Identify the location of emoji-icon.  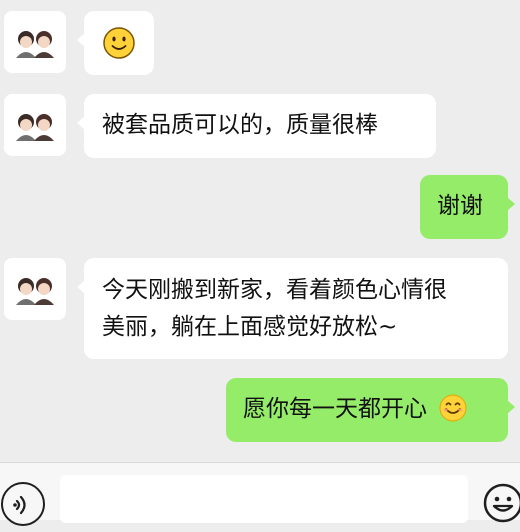
(501, 503).